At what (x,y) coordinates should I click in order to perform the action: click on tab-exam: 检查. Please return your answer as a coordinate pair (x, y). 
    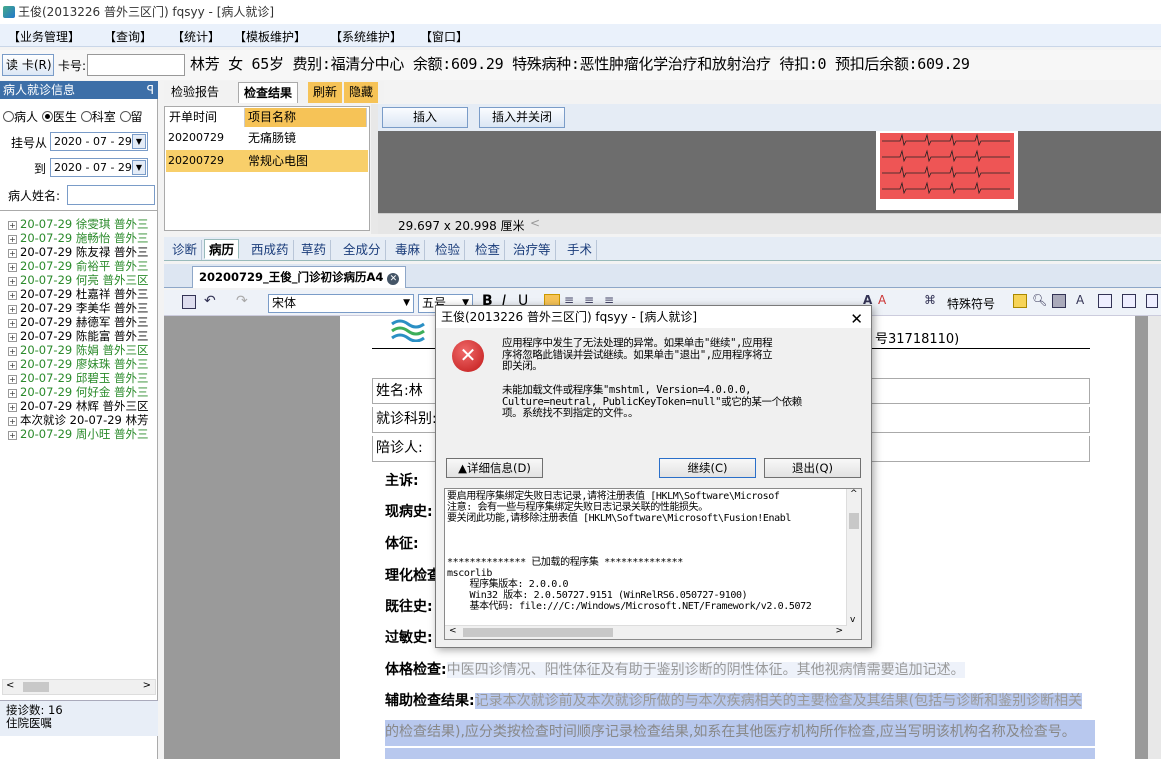
    Looking at the image, I should click on (488, 250).